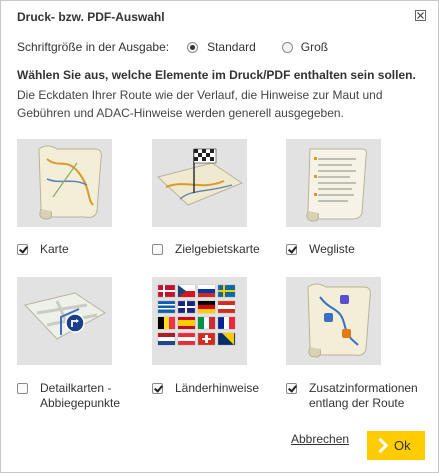  I want to click on option-detailkarten-line2: Abbiegepunkte, so click(80, 403).